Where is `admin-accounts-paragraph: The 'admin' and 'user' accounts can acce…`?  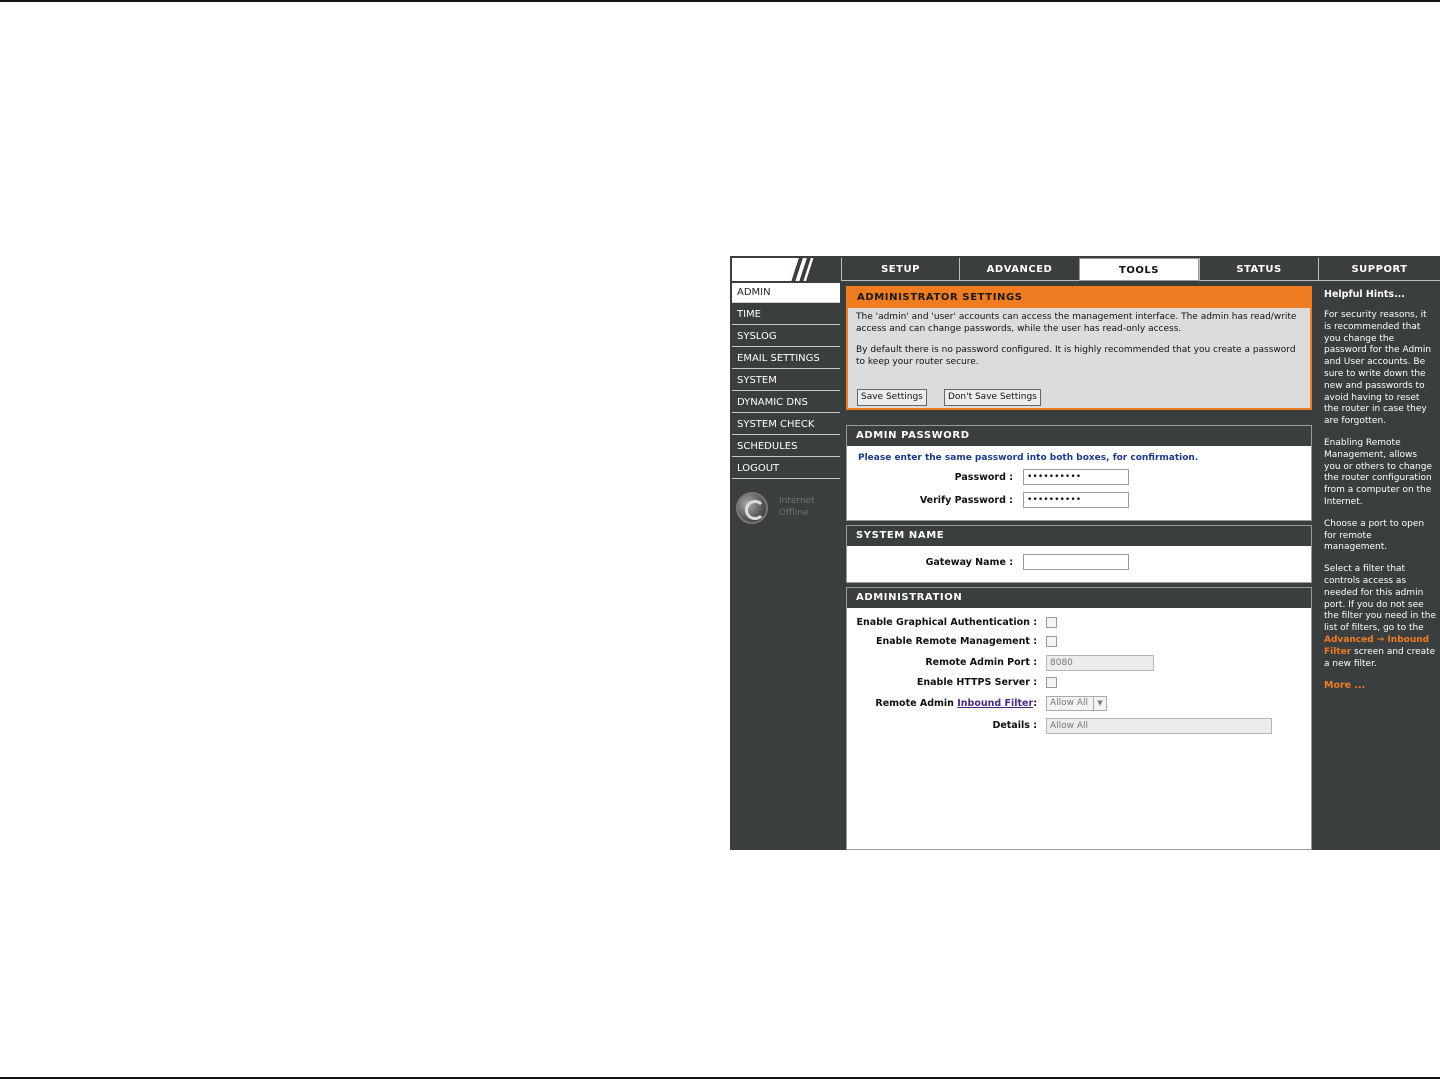 admin-accounts-paragraph: The 'admin' and 'user' accounts can acce… is located at coordinates (1076, 323).